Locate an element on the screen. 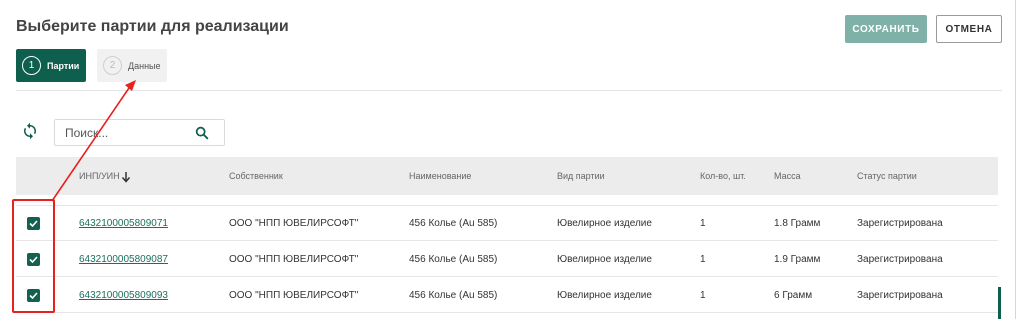 The image size is (1024, 319). annotation-arrow is located at coordinates (93, 141).